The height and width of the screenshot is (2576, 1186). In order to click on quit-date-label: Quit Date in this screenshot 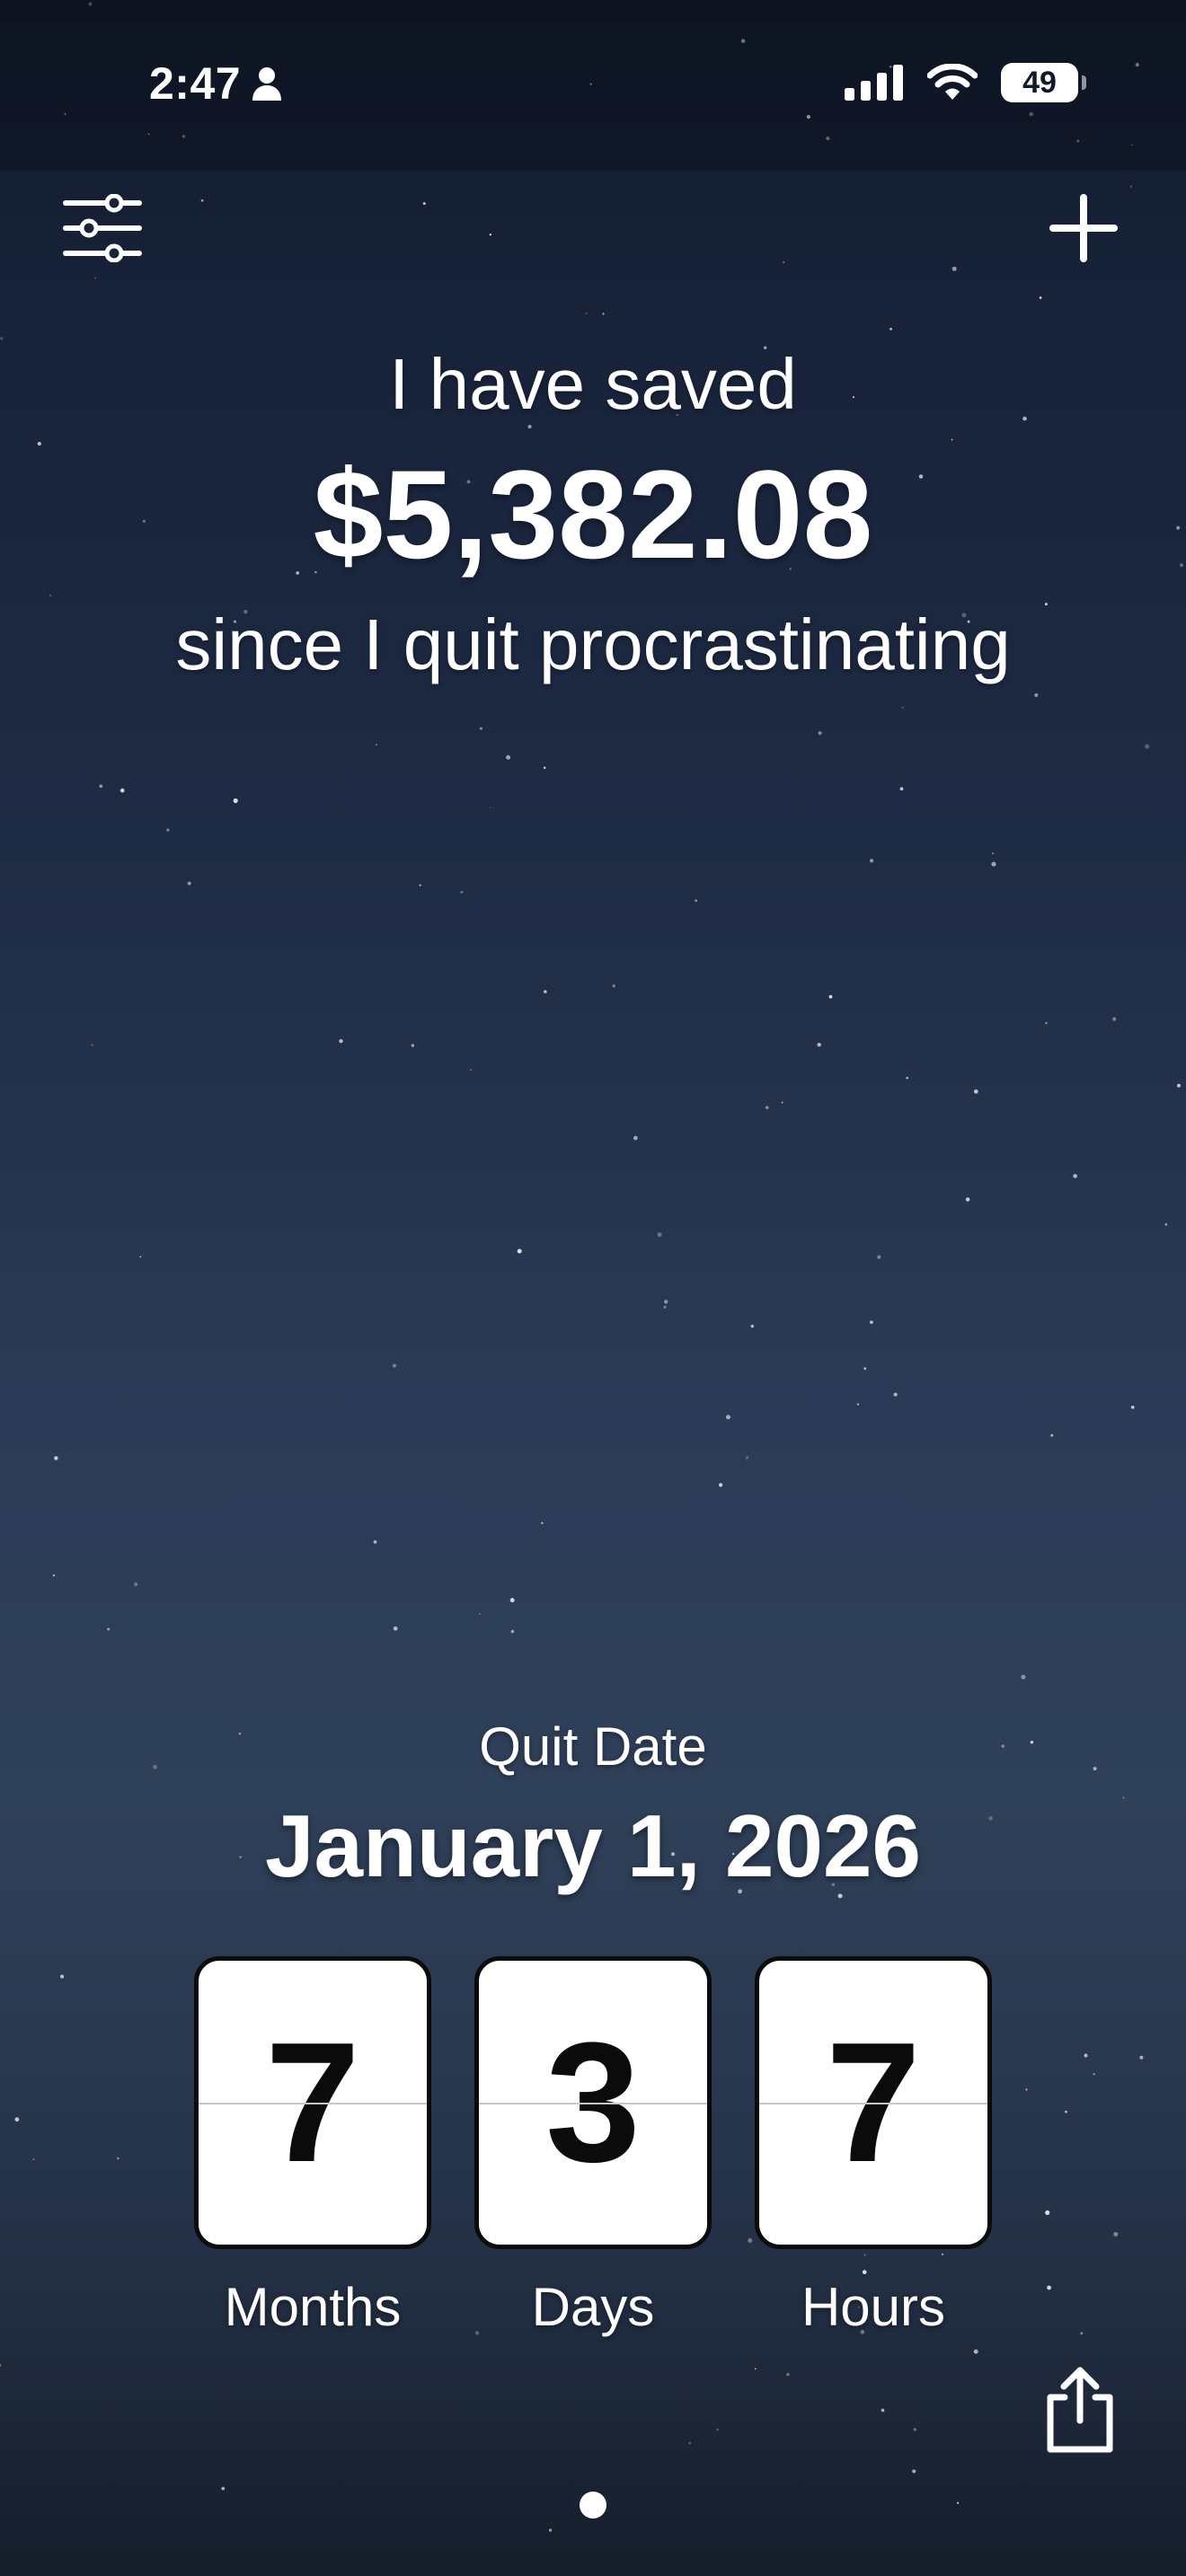, I will do `click(593, 1746)`.